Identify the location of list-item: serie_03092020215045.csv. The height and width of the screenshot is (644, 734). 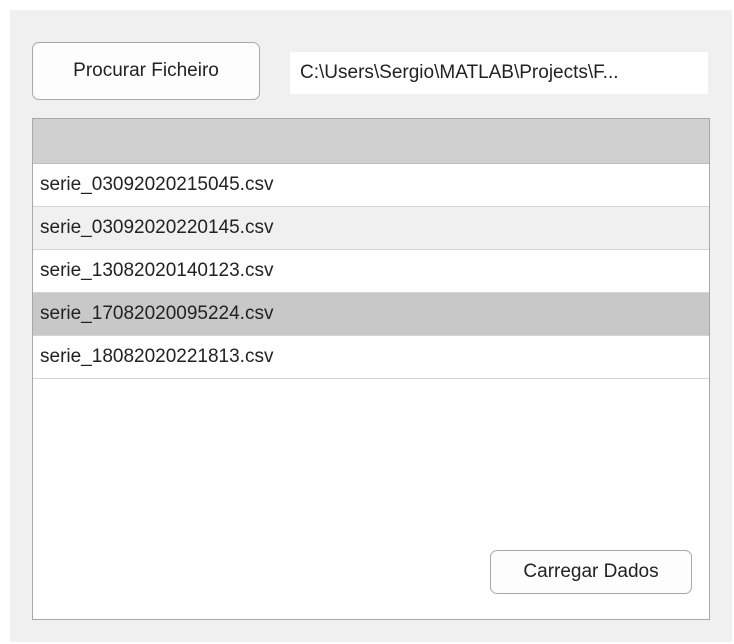
(371, 185).